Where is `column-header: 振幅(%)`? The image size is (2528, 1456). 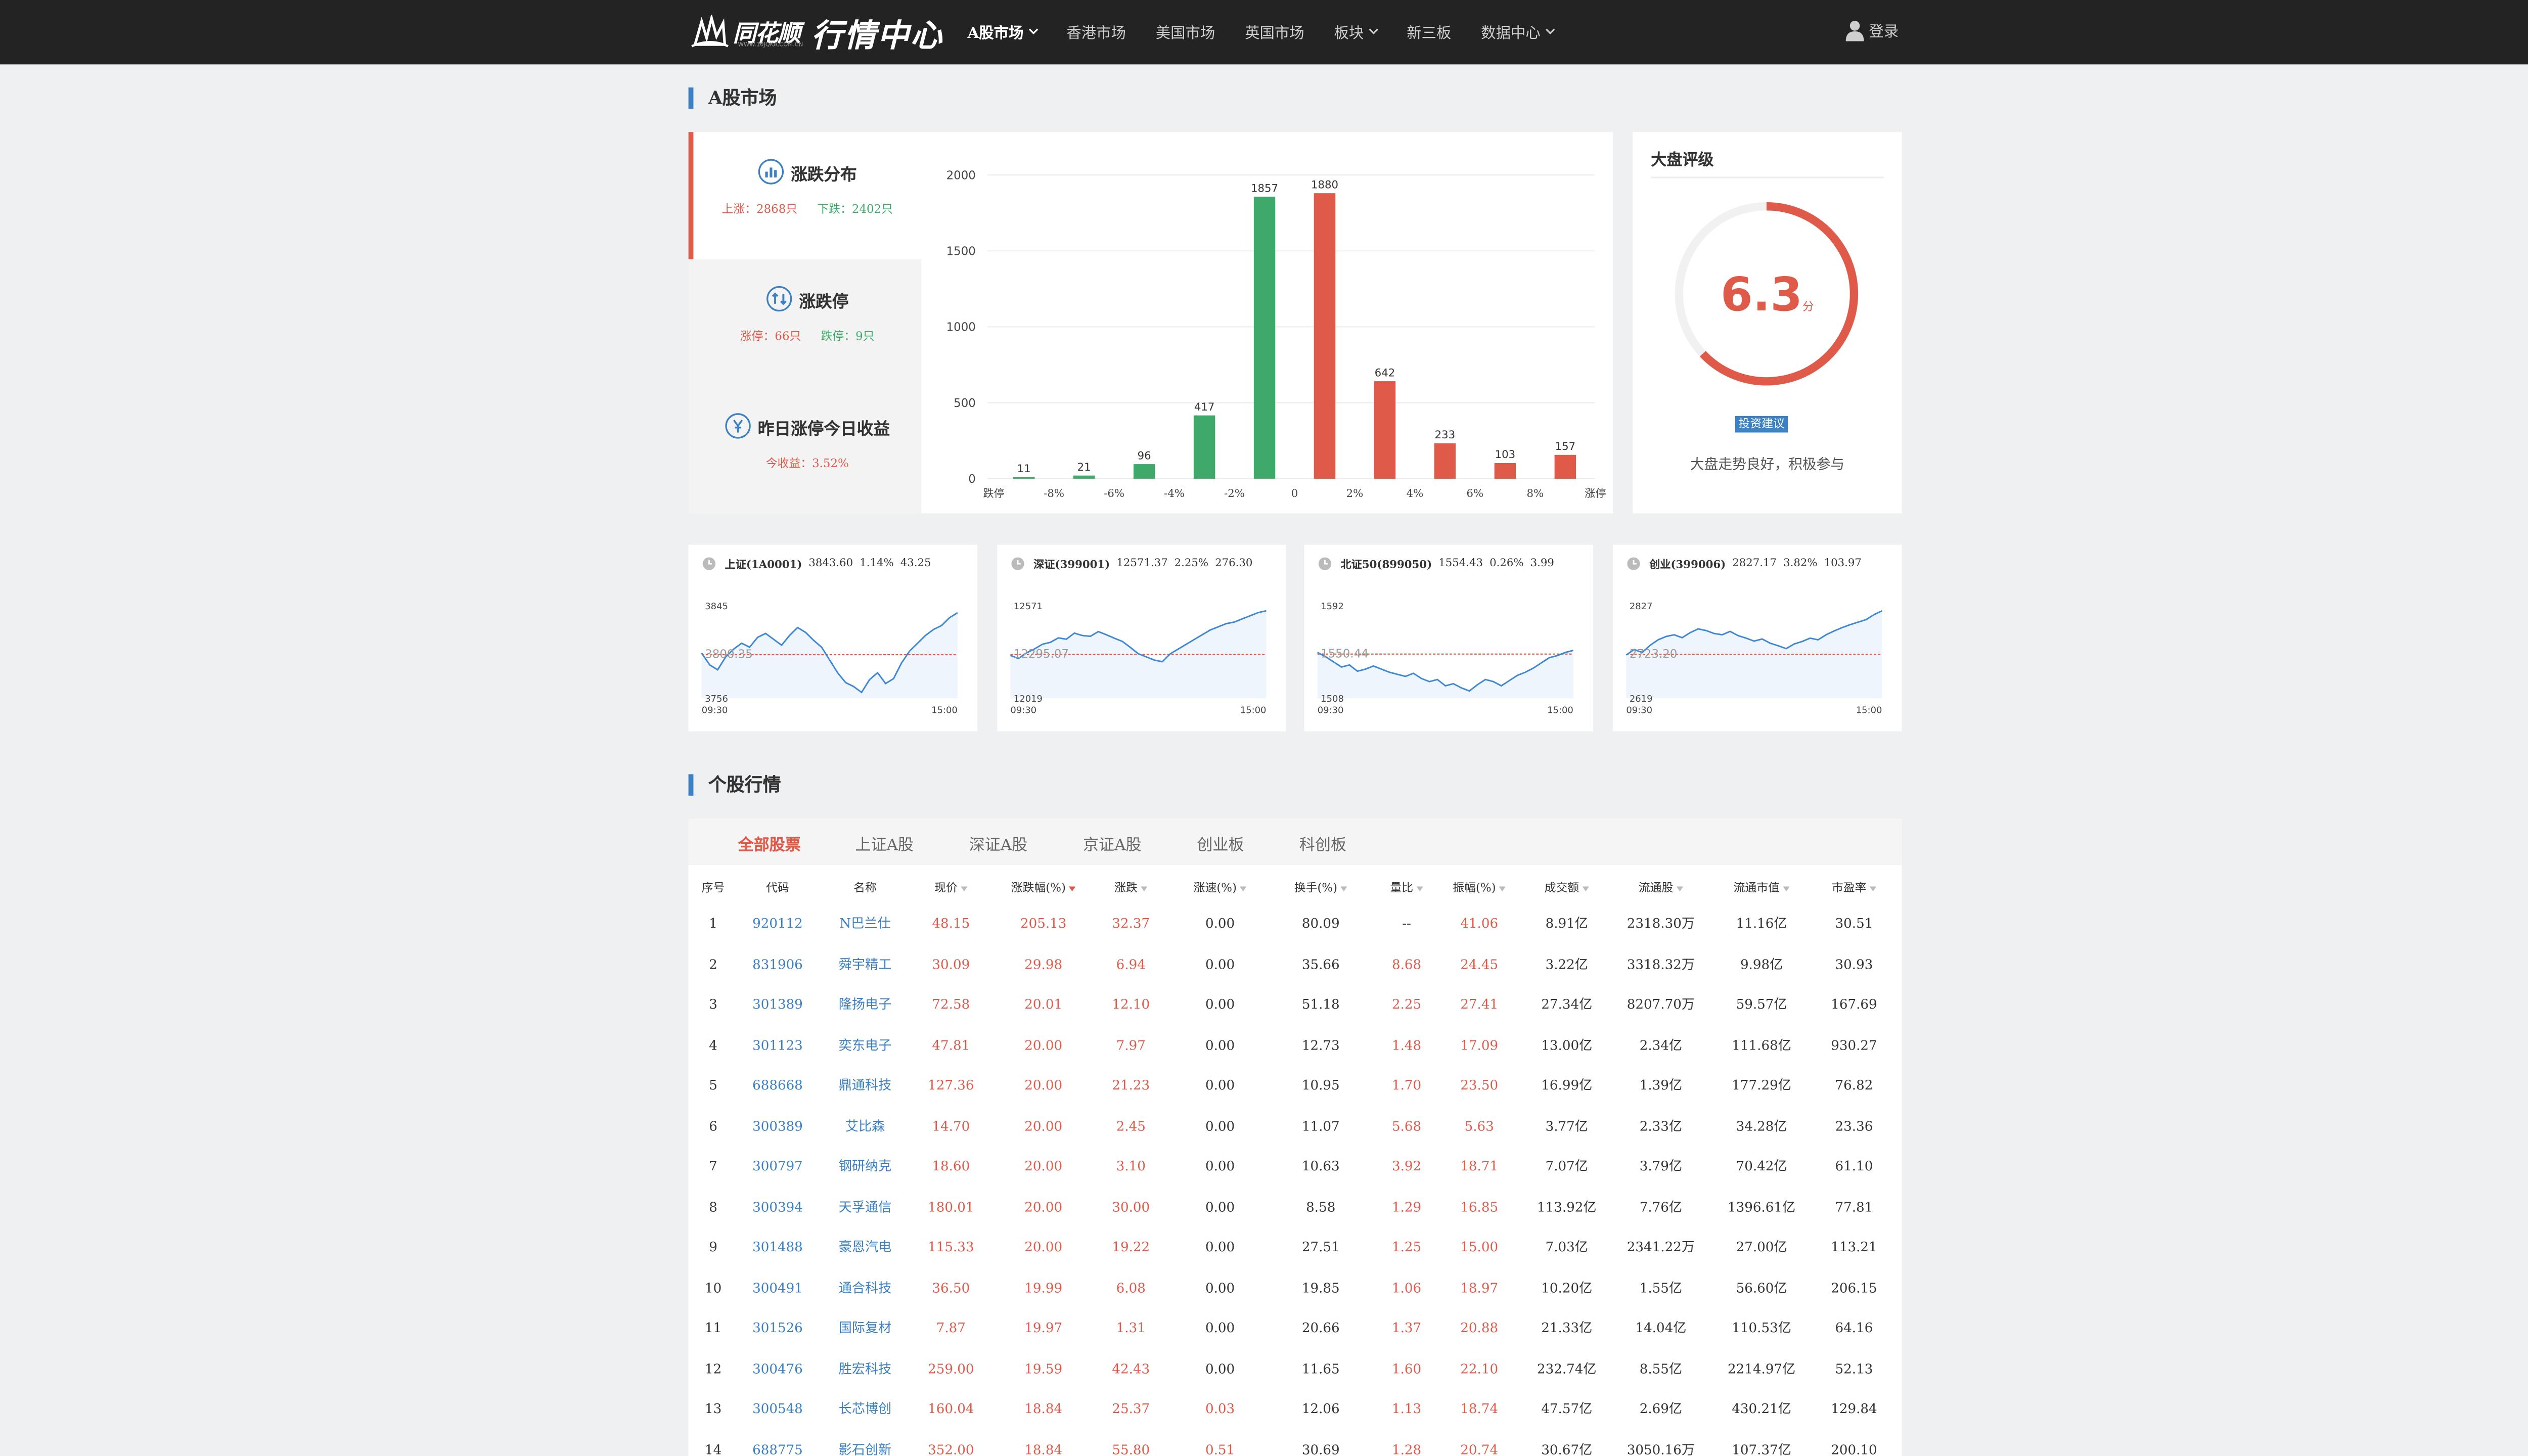
column-header: 振幅(%) is located at coordinates (1480, 888).